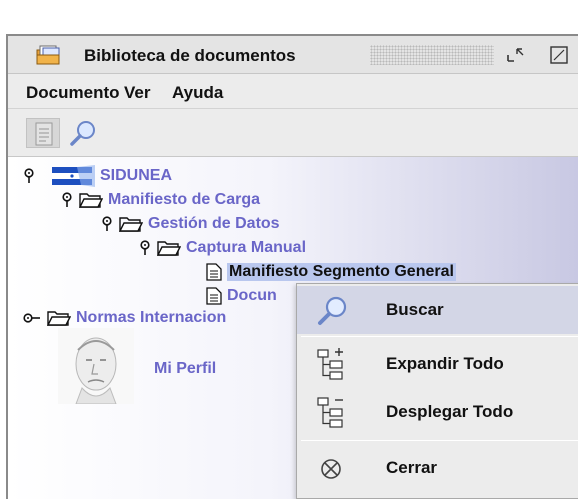 Image resolution: width=578 pixels, height=499 pixels. What do you see at coordinates (214, 223) in the screenshot?
I see `tree-node-label: Gestión de Datos` at bounding box center [214, 223].